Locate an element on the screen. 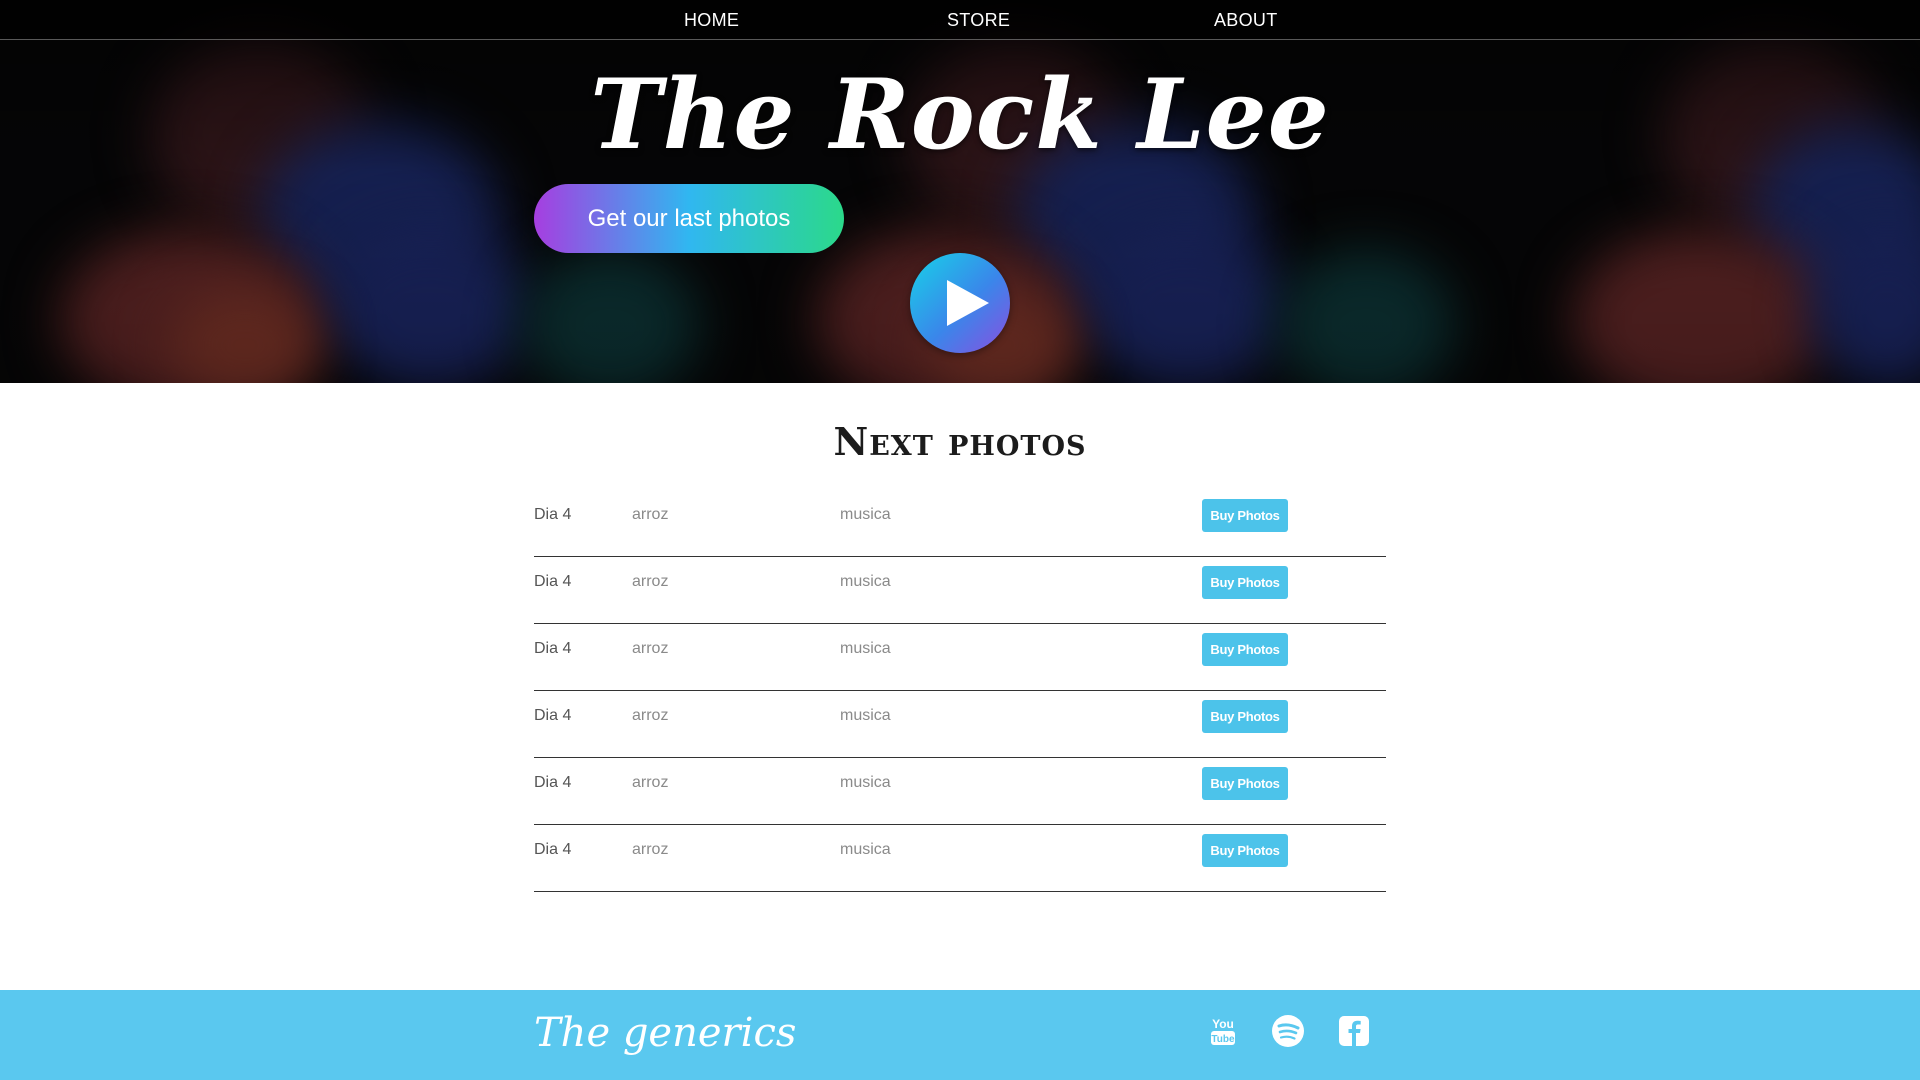 This screenshot has height=1080, width=1920. nav-store-link: STORE is located at coordinates (978, 20).